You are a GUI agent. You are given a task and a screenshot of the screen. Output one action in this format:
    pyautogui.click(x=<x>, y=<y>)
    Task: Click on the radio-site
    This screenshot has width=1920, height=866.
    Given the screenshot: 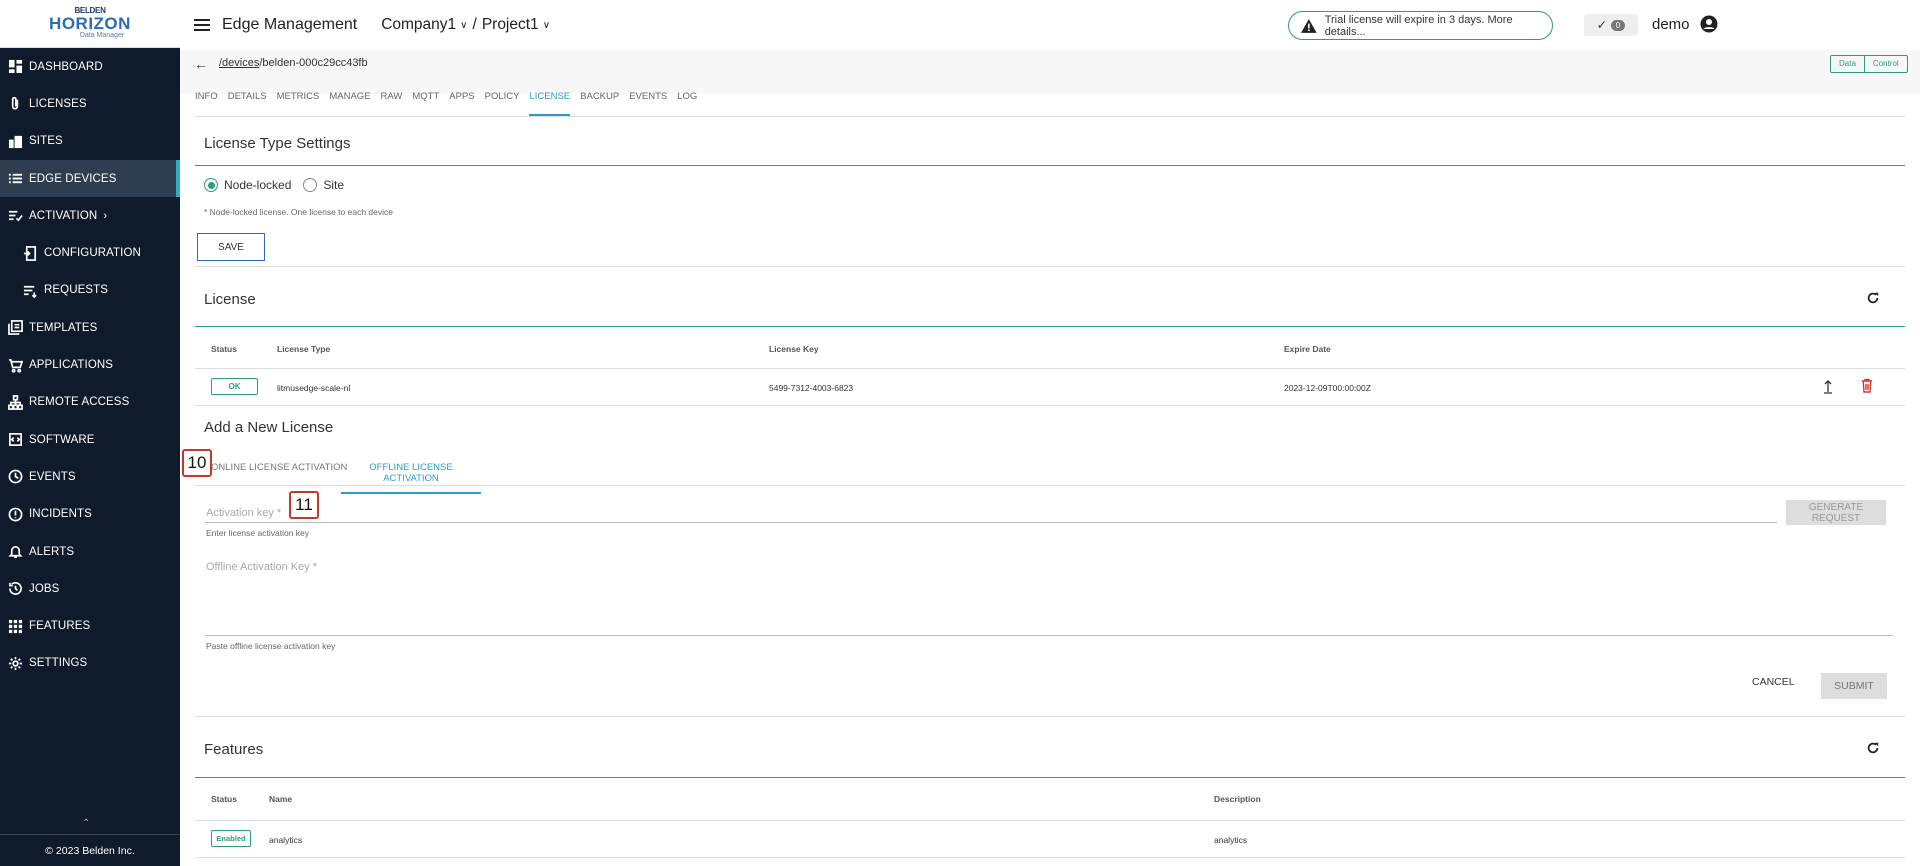 What is the action you would take?
    pyautogui.click(x=310, y=185)
    